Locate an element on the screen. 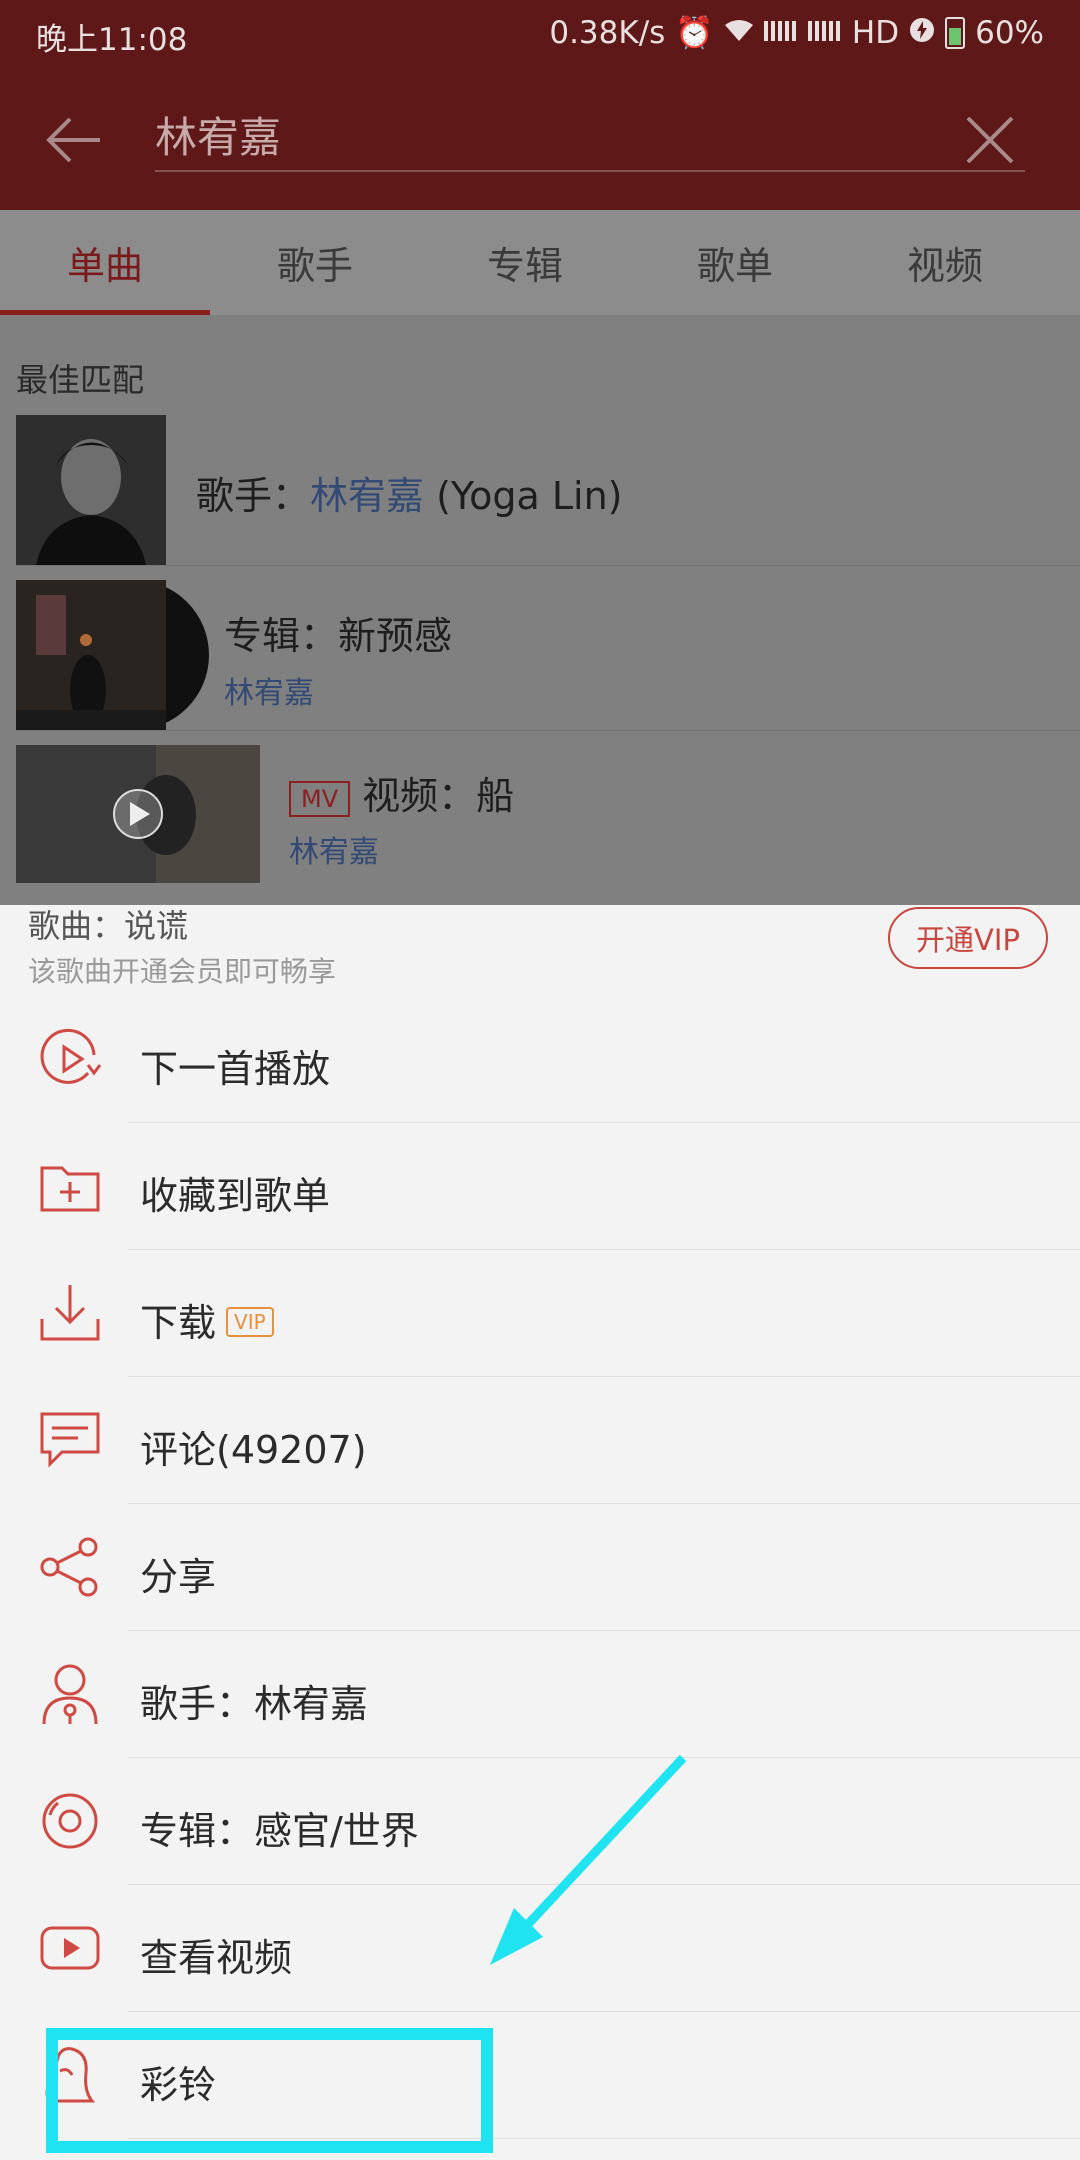 This screenshot has height=2160, width=1080. signal-icon is located at coordinates (780, 33).